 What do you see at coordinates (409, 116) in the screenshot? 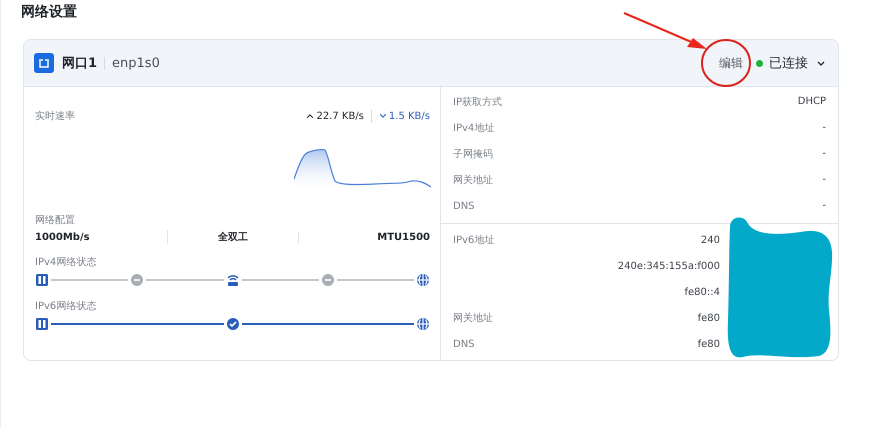
I see `download-speed: 1.5 KB/s` at bounding box center [409, 116].